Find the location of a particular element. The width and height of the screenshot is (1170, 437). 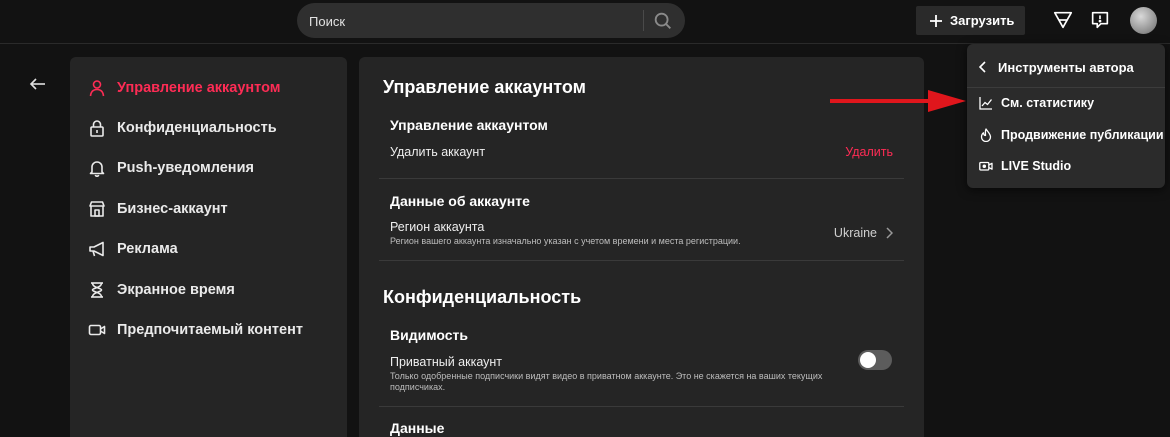

sidebar-item-screen-time: Экранное время is located at coordinates (161, 290).